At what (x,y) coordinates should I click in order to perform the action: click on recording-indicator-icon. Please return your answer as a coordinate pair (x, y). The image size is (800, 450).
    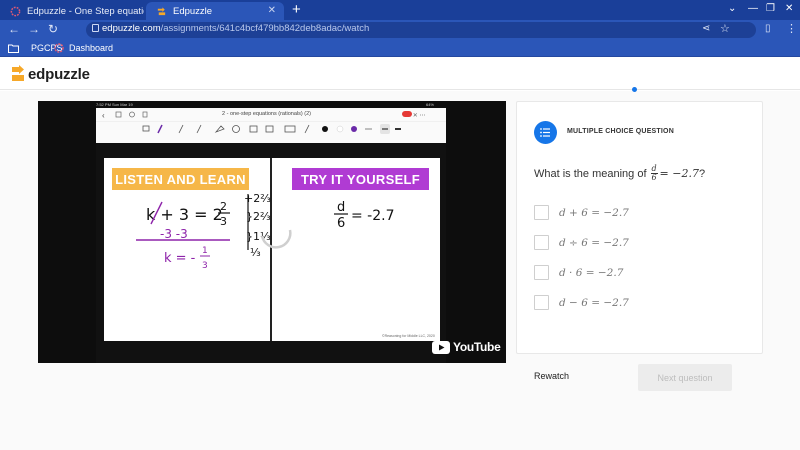
    Looking at the image, I should click on (407, 114).